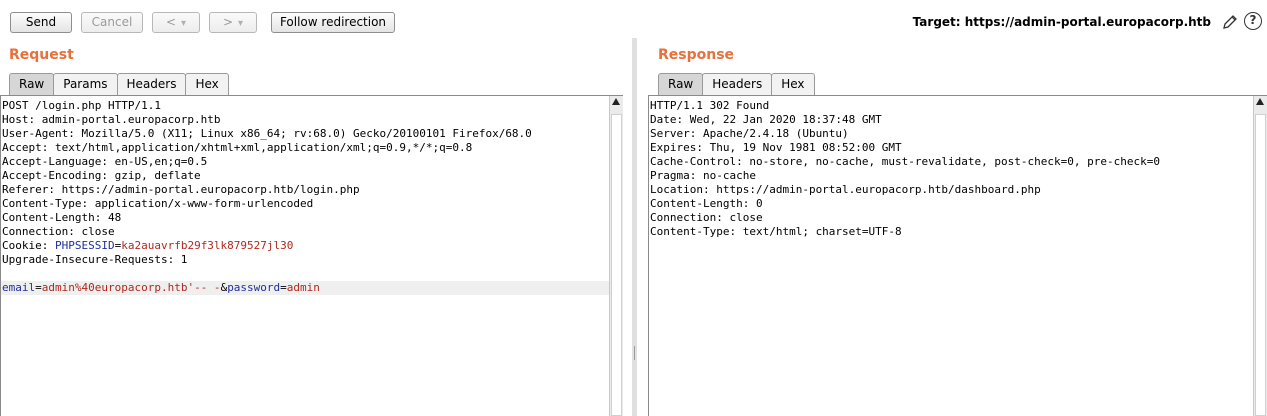  Describe the element at coordinates (228, 22) in the screenshot. I see `forward-arrow-label: >` at that location.